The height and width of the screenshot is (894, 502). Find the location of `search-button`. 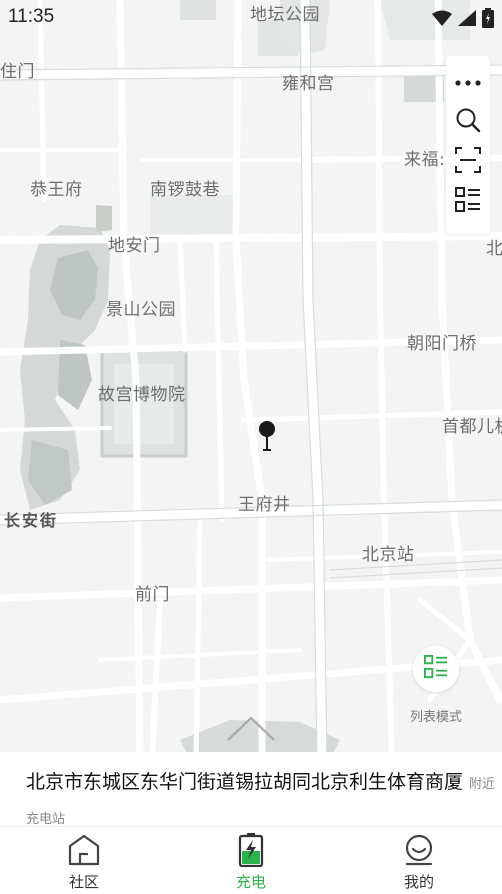

search-button is located at coordinates (468, 122).